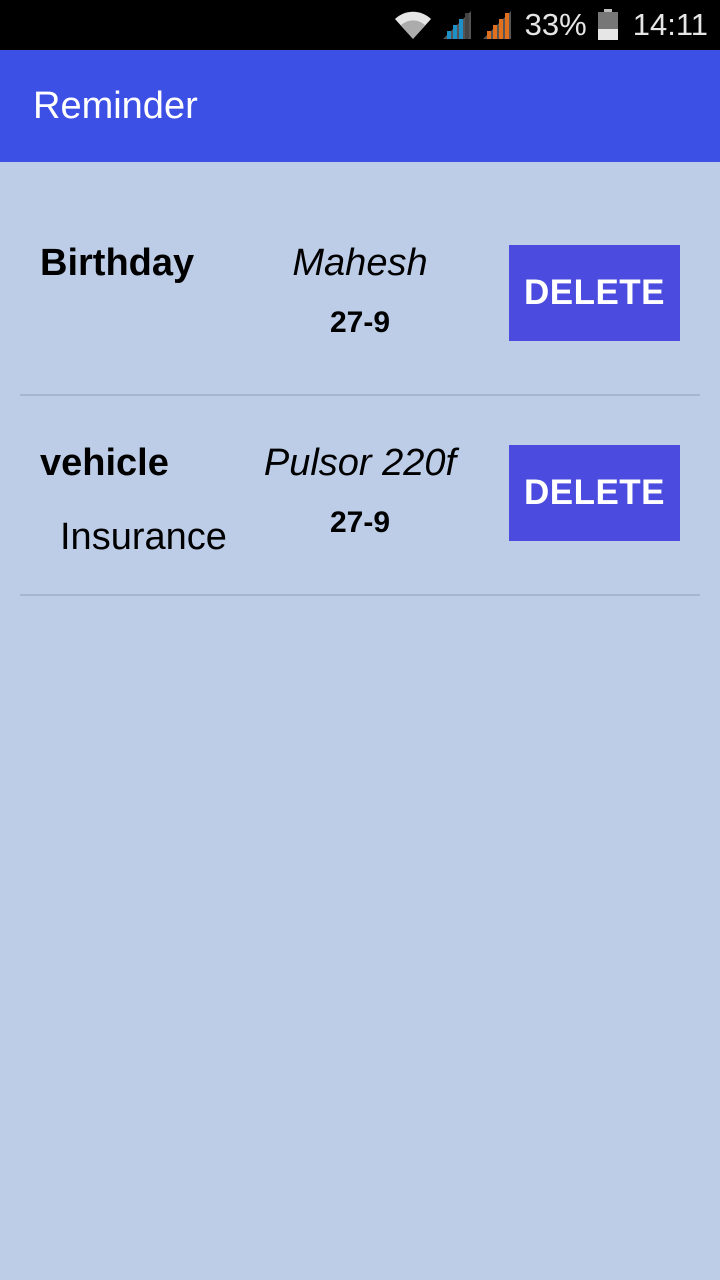 This screenshot has width=720, height=1280. Describe the element at coordinates (104, 463) in the screenshot. I see `reminder-type: vehicle` at that location.